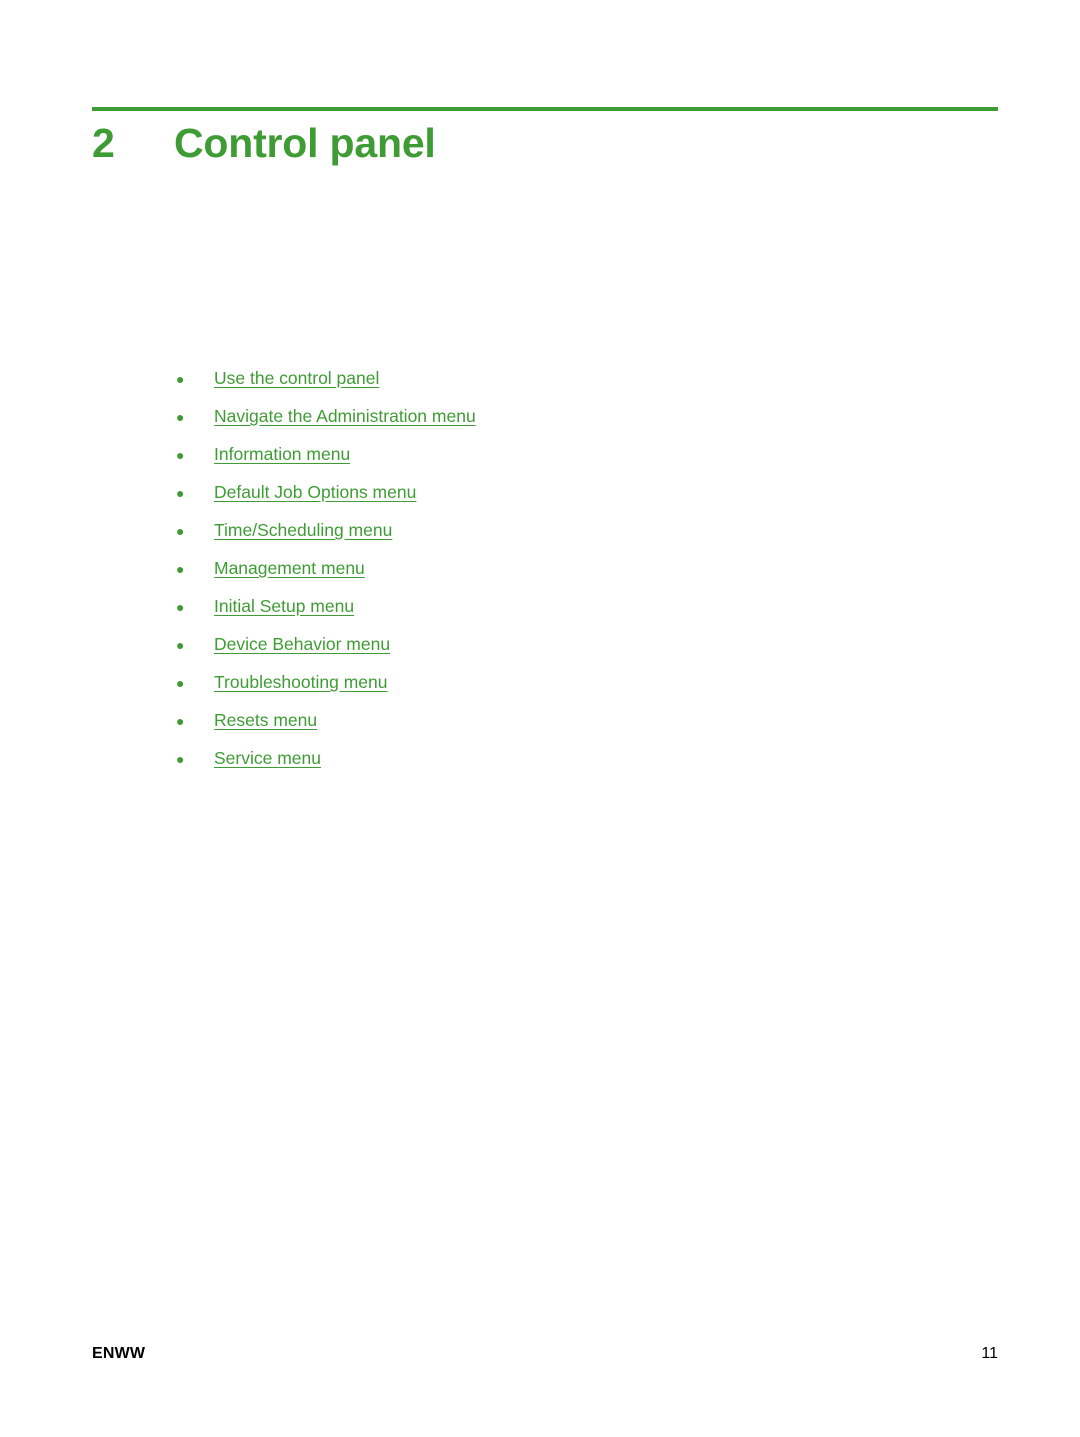 This screenshot has height=1437, width=1080. Describe the element at coordinates (315, 492) in the screenshot. I see `toc-link-default-job-options-menu: Default Job Options menu` at that location.